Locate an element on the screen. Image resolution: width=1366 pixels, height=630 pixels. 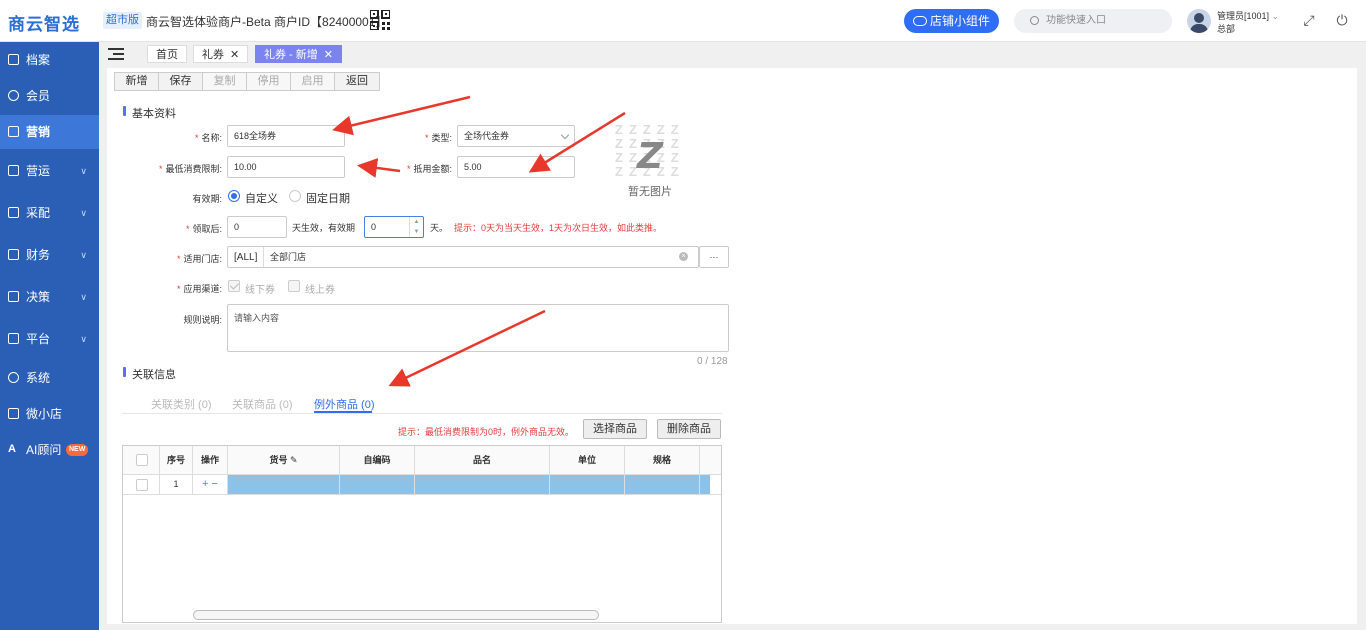
sidebar-item-purchase: 采配 ∨ is located at coordinates (49, 213).